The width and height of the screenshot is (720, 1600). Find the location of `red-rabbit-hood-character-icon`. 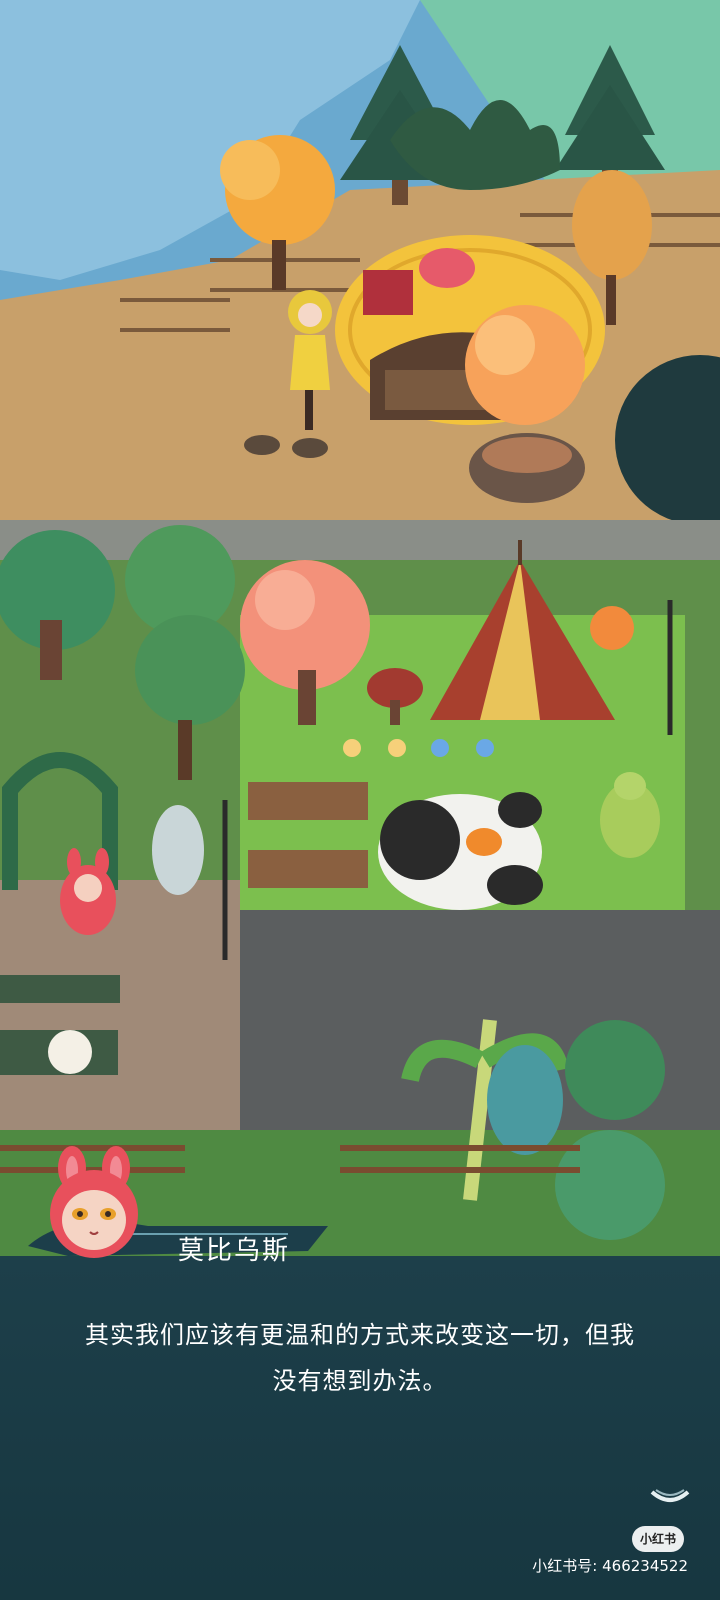

red-rabbit-hood-character-icon is located at coordinates (94, 1202).